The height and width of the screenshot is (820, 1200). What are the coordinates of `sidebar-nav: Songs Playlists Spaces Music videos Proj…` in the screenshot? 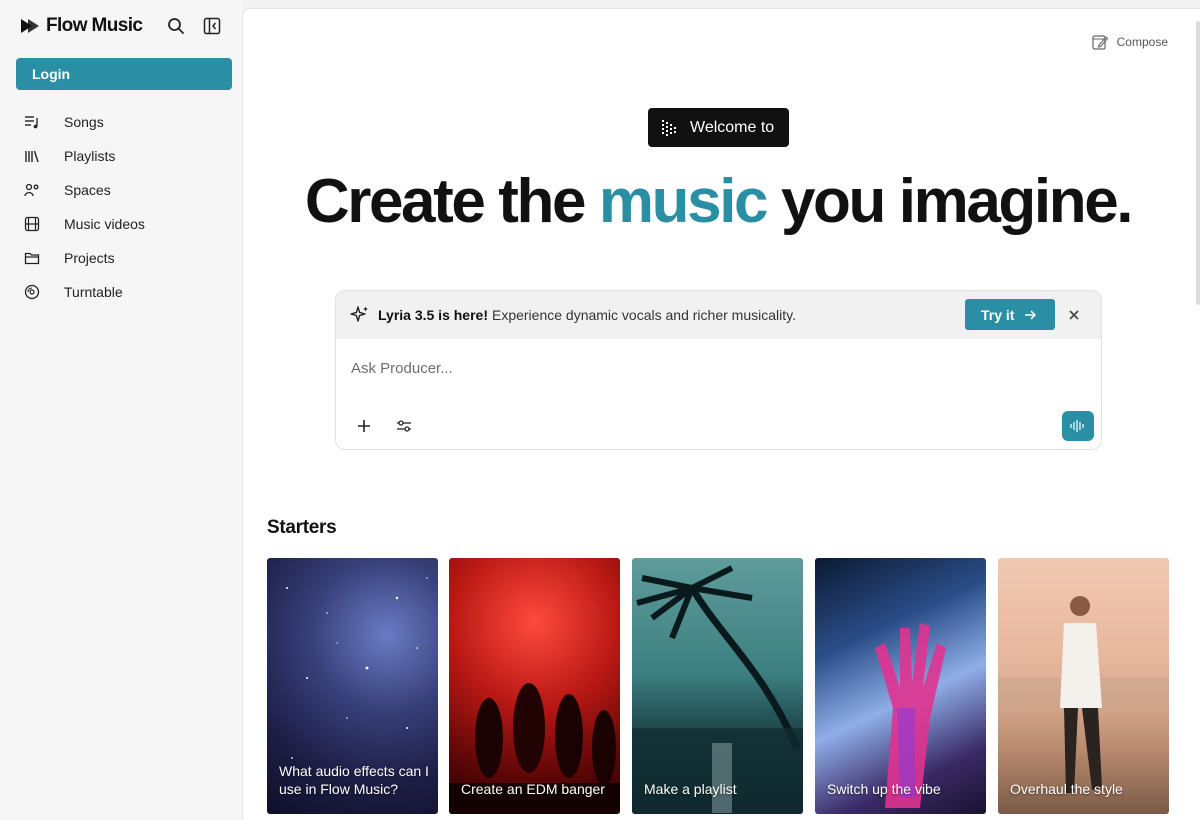 It's located at (124, 207).